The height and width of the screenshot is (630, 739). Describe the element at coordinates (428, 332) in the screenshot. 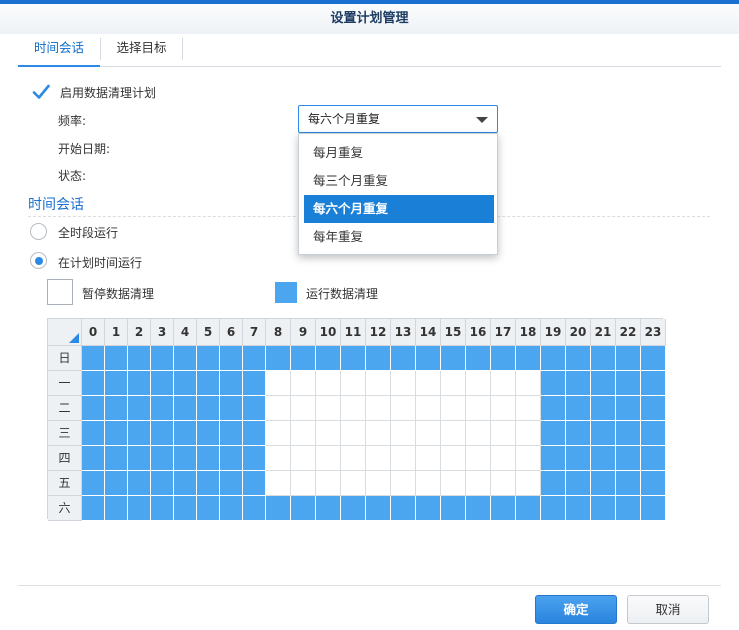

I see `hour-header: 14` at that location.